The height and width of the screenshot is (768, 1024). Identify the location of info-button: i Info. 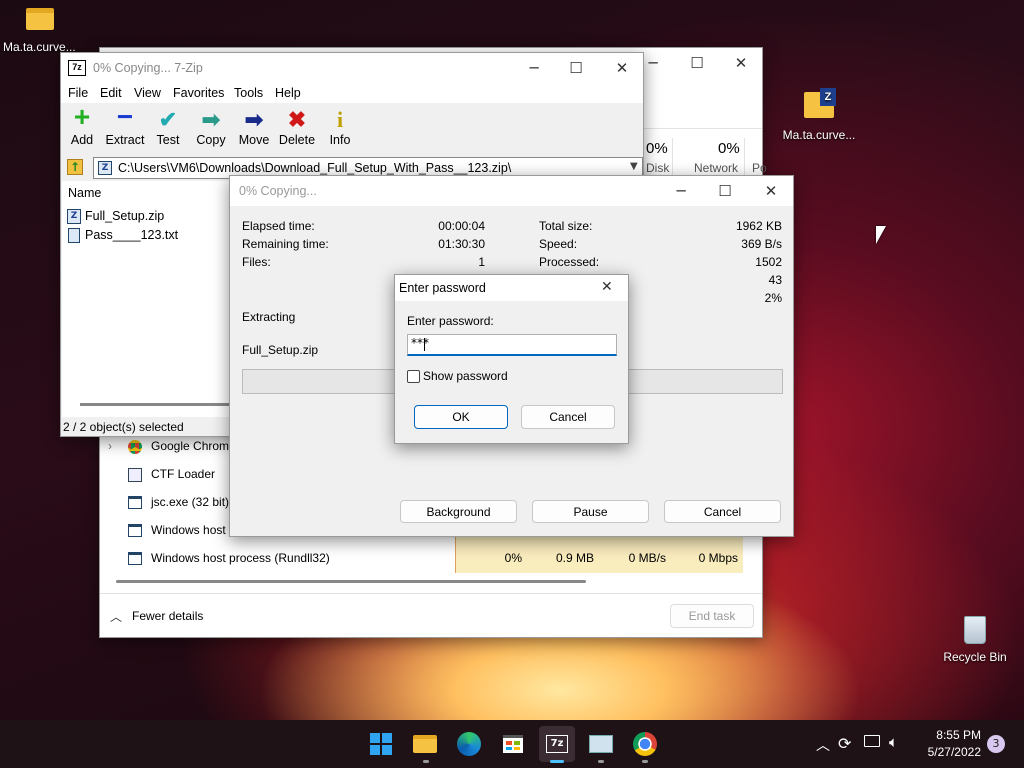
(340, 126).